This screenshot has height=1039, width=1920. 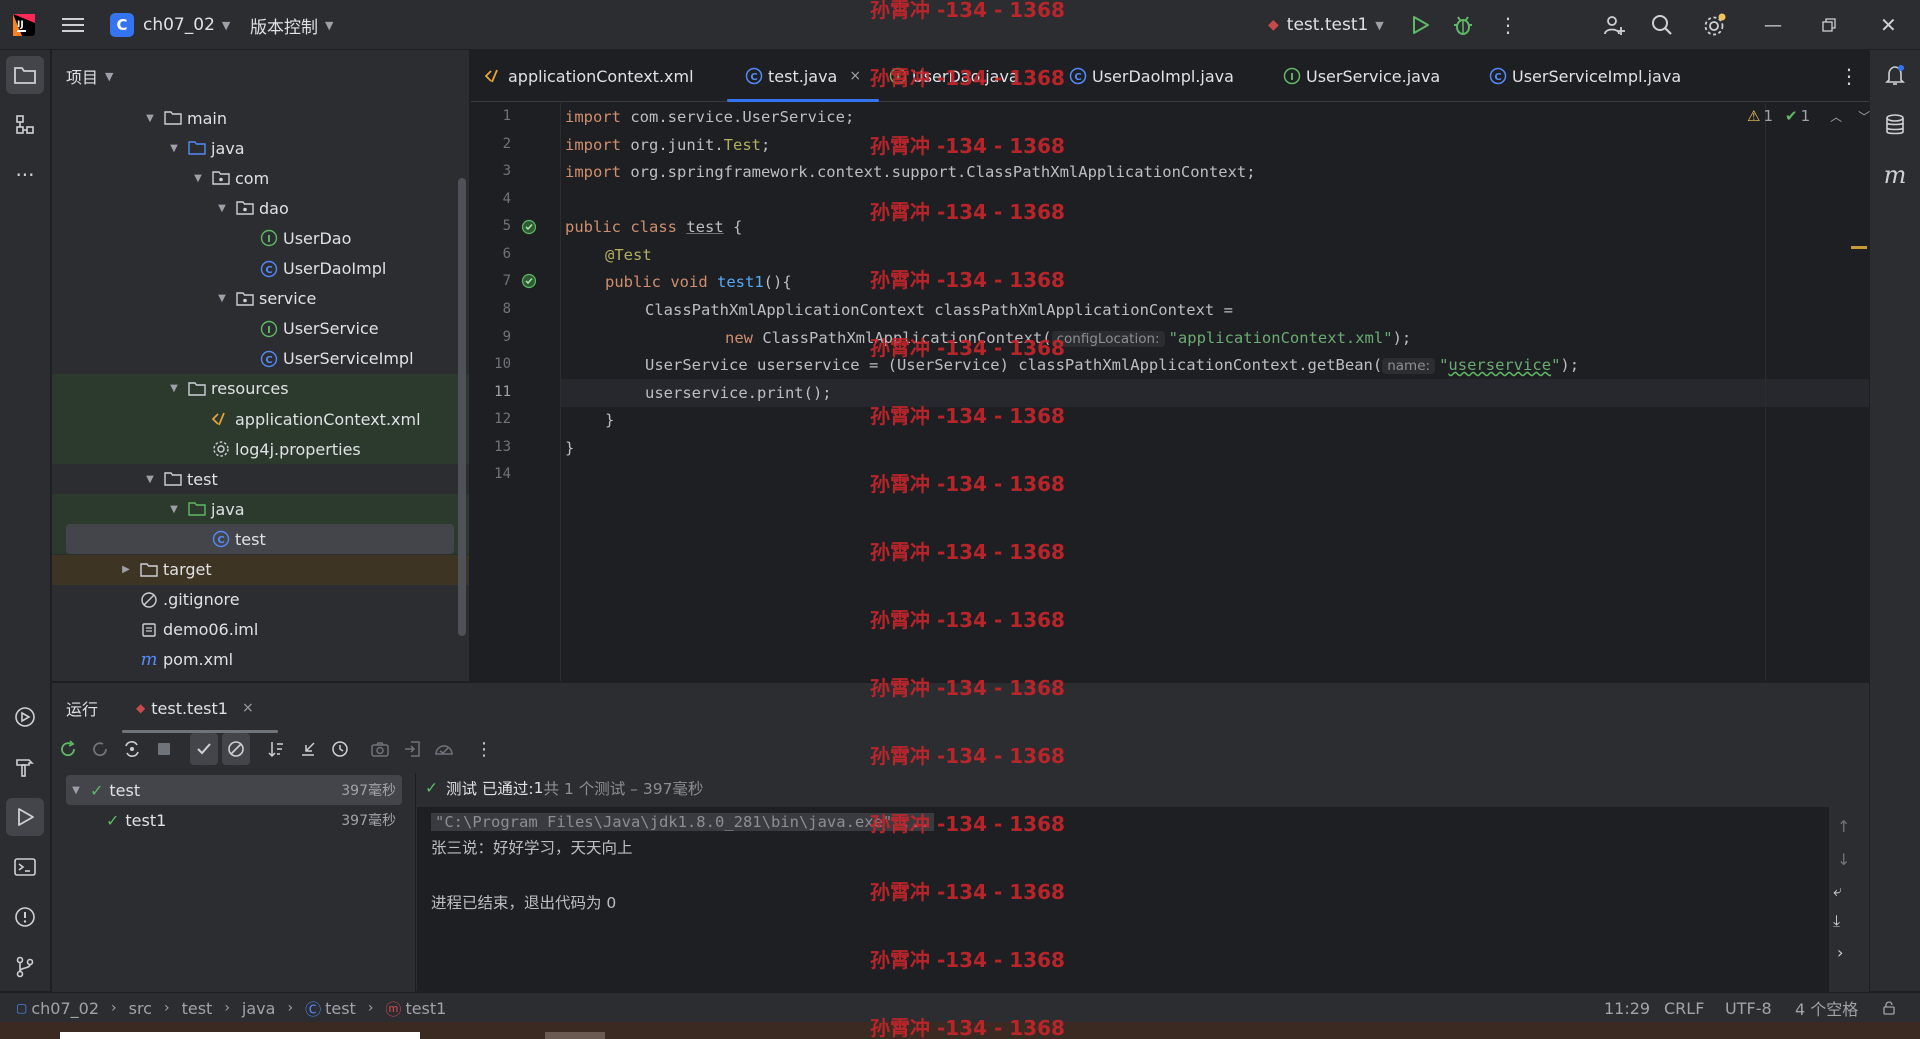 I want to click on breadcrumb-item: test1, so click(x=425, y=1008).